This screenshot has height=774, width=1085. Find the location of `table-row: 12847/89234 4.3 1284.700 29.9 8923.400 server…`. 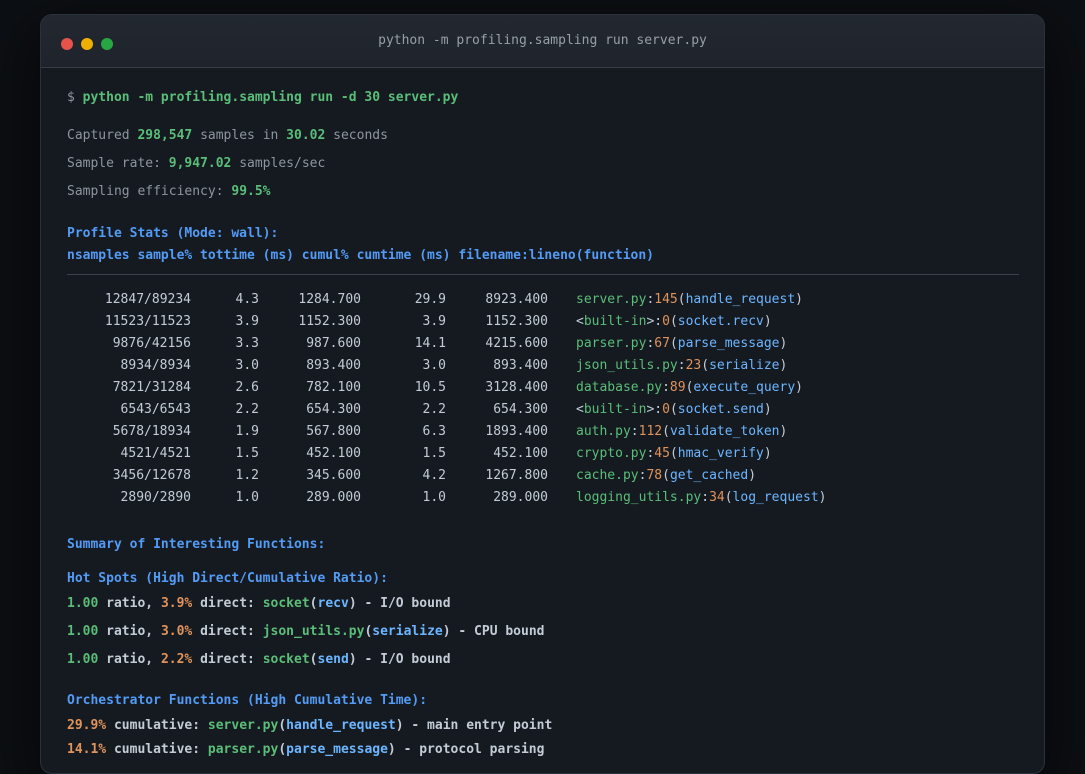

table-row: 12847/89234 4.3 1284.700 29.9 8923.400 server… is located at coordinates (453, 299).